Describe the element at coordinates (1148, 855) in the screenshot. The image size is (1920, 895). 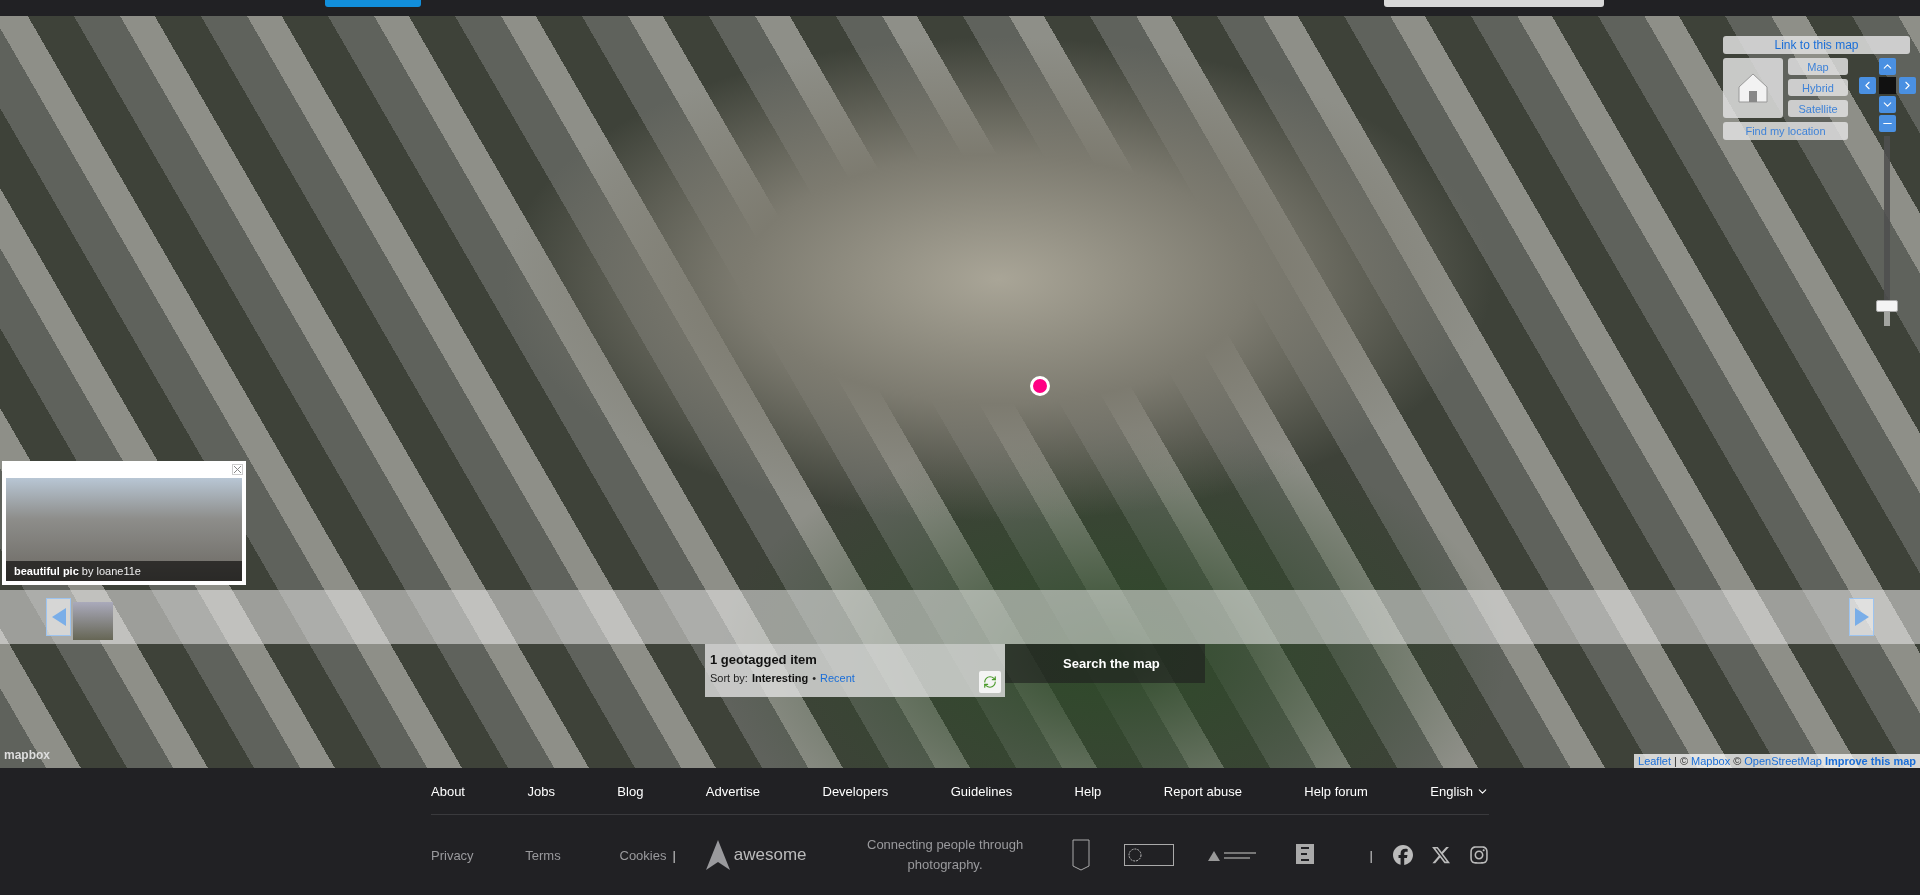
I see `climate-badge-icon` at that location.